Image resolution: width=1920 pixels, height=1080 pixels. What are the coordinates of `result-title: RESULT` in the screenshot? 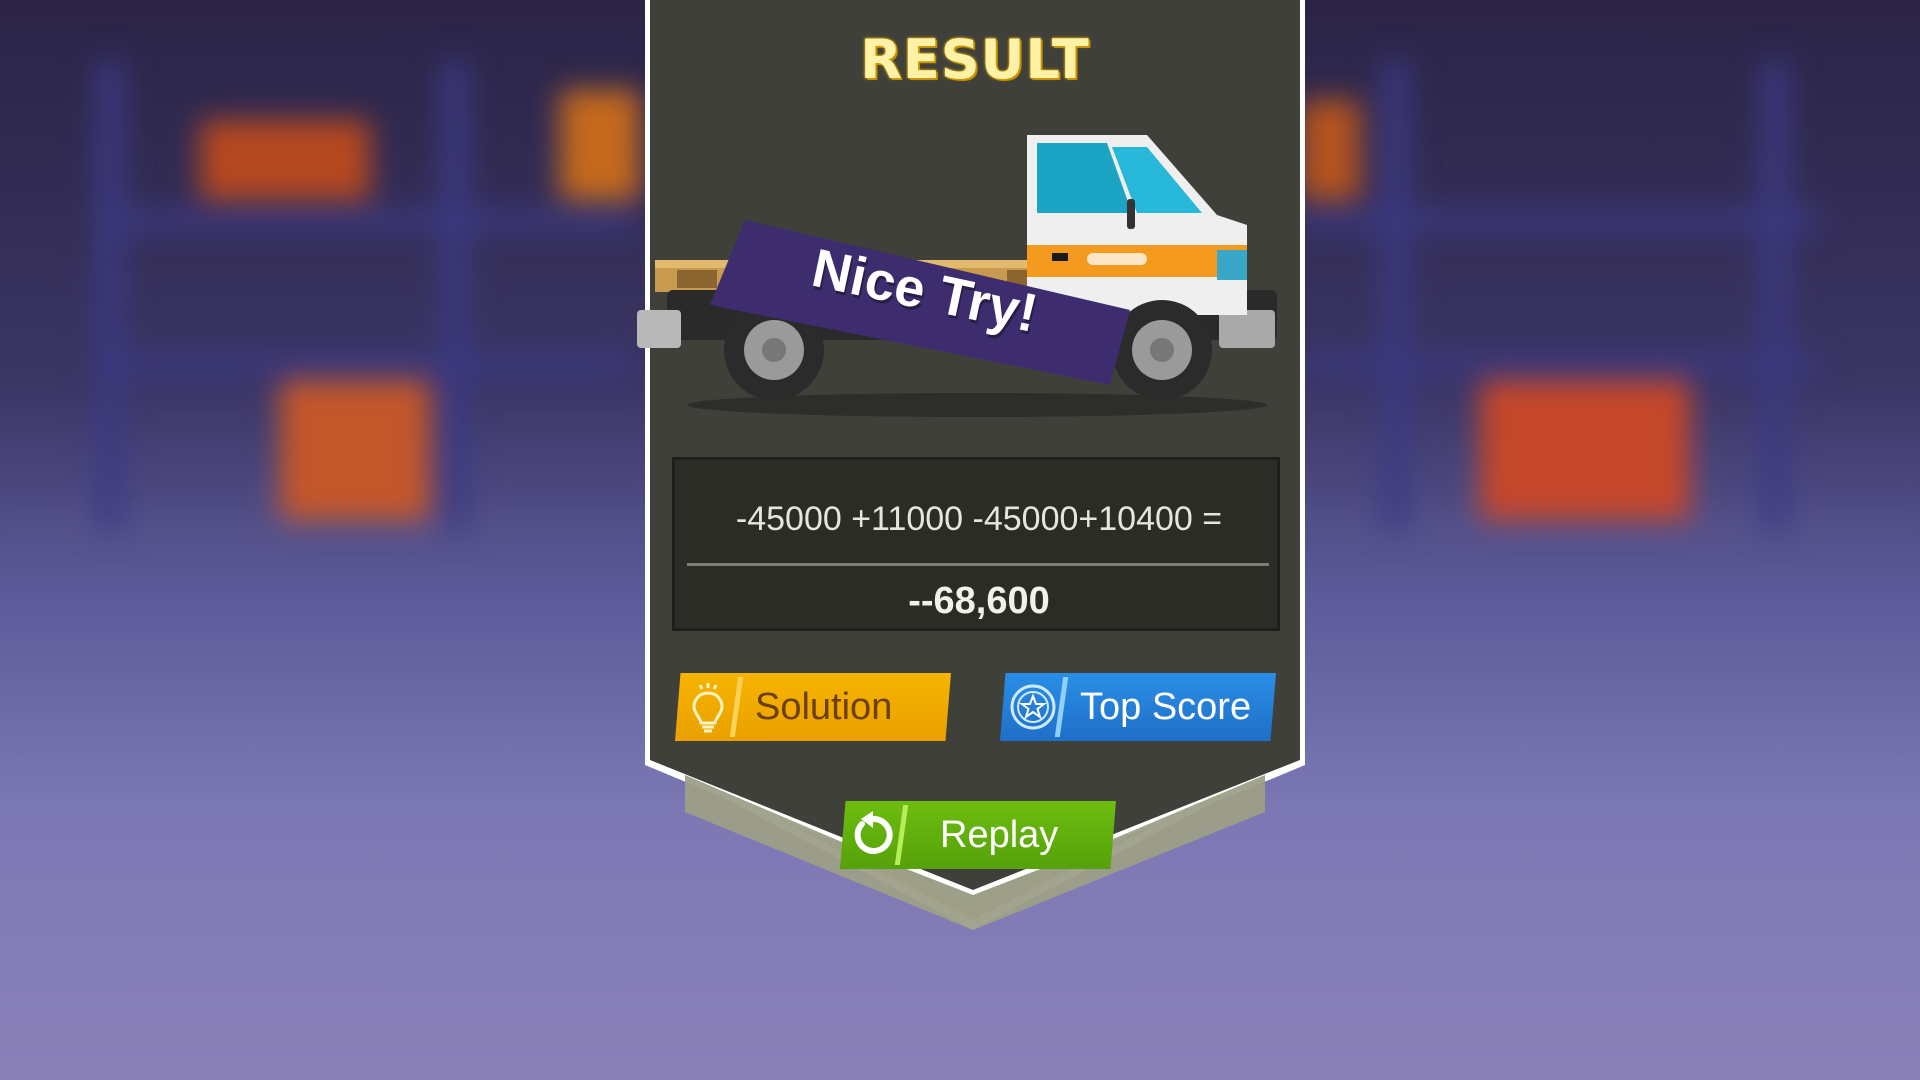 It's located at (975, 59).